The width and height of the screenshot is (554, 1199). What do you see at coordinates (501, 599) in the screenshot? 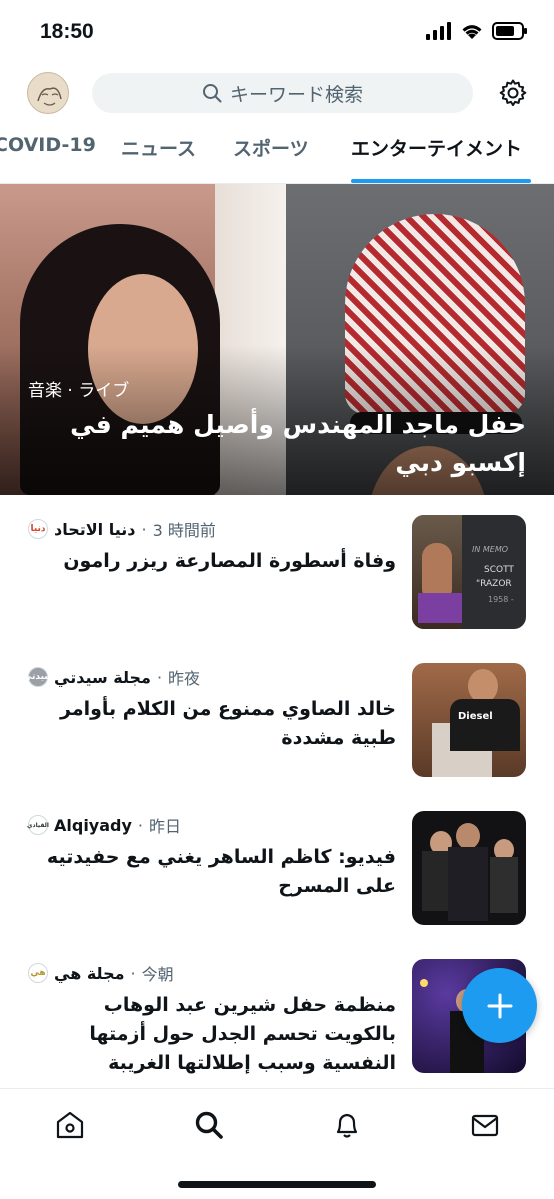
I see `thumb-year: 1958 -` at bounding box center [501, 599].